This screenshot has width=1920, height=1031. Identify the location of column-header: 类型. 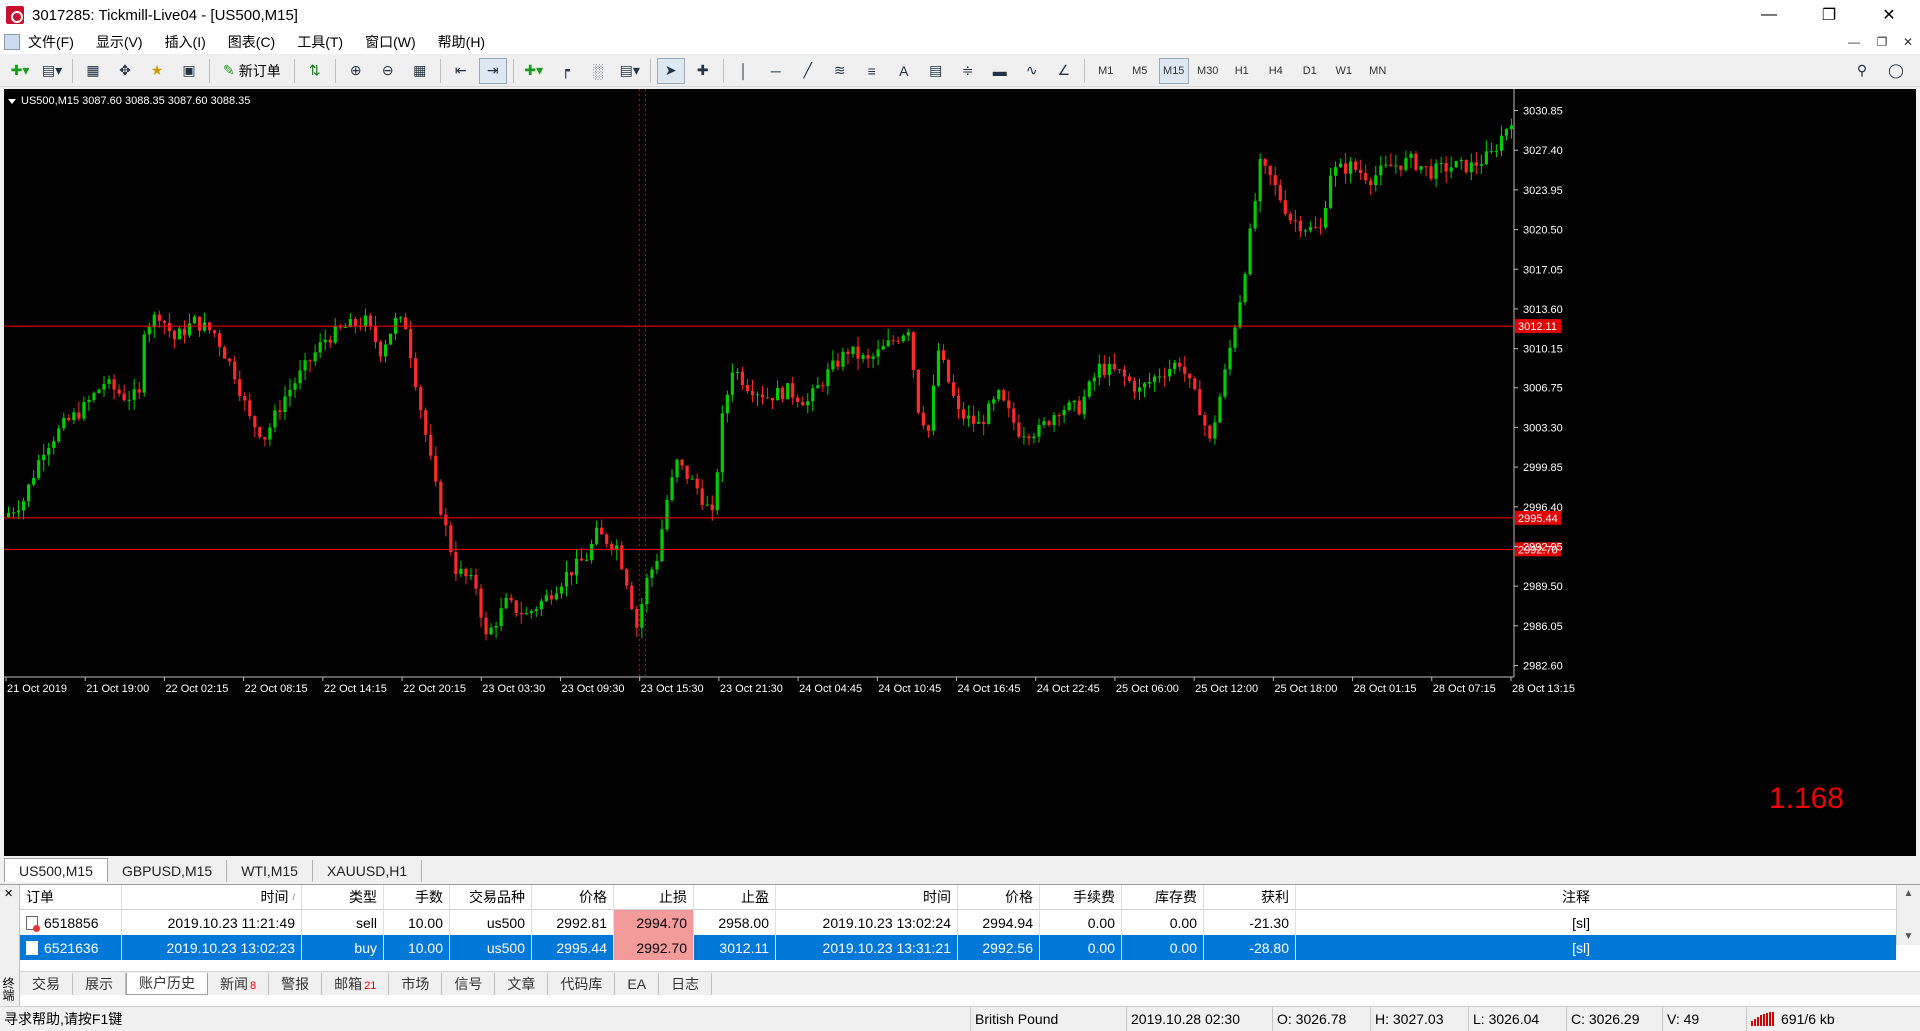
(343, 897).